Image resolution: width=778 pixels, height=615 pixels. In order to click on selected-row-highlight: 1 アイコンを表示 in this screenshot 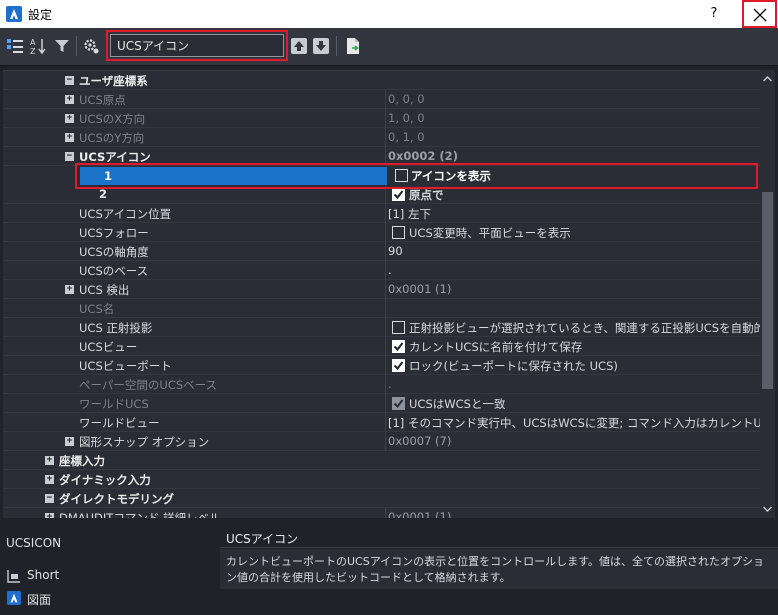, I will do `click(416, 176)`.